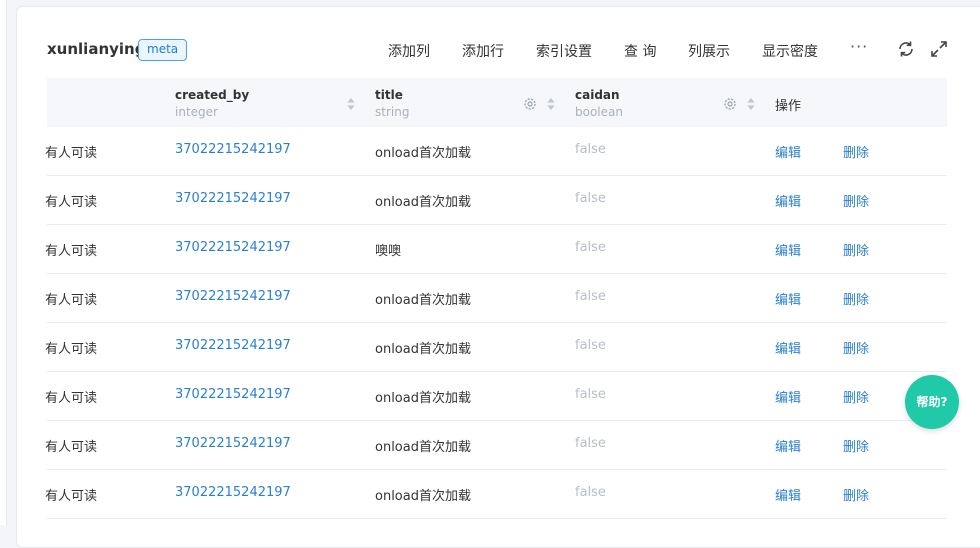 This screenshot has width=980, height=548. I want to click on title-cell: 噢噢, so click(388, 251).